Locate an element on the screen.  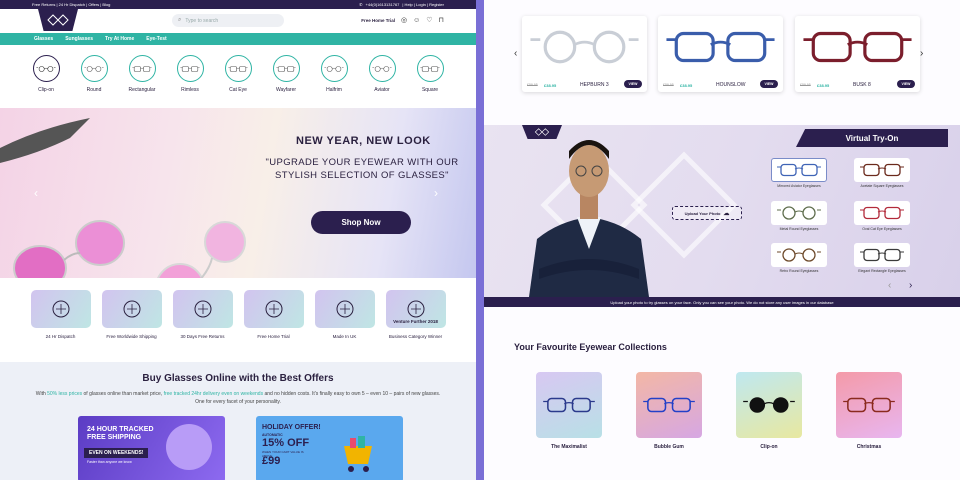
shape-round: Round is located at coordinates (94, 81).